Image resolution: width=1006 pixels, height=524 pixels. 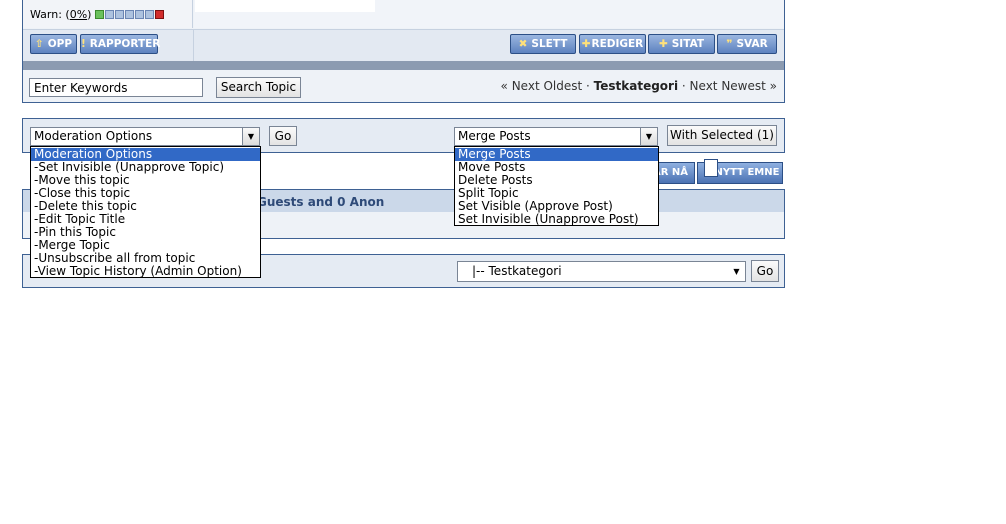 I want to click on opp-button: ⇧ OPP, so click(x=53, y=44).